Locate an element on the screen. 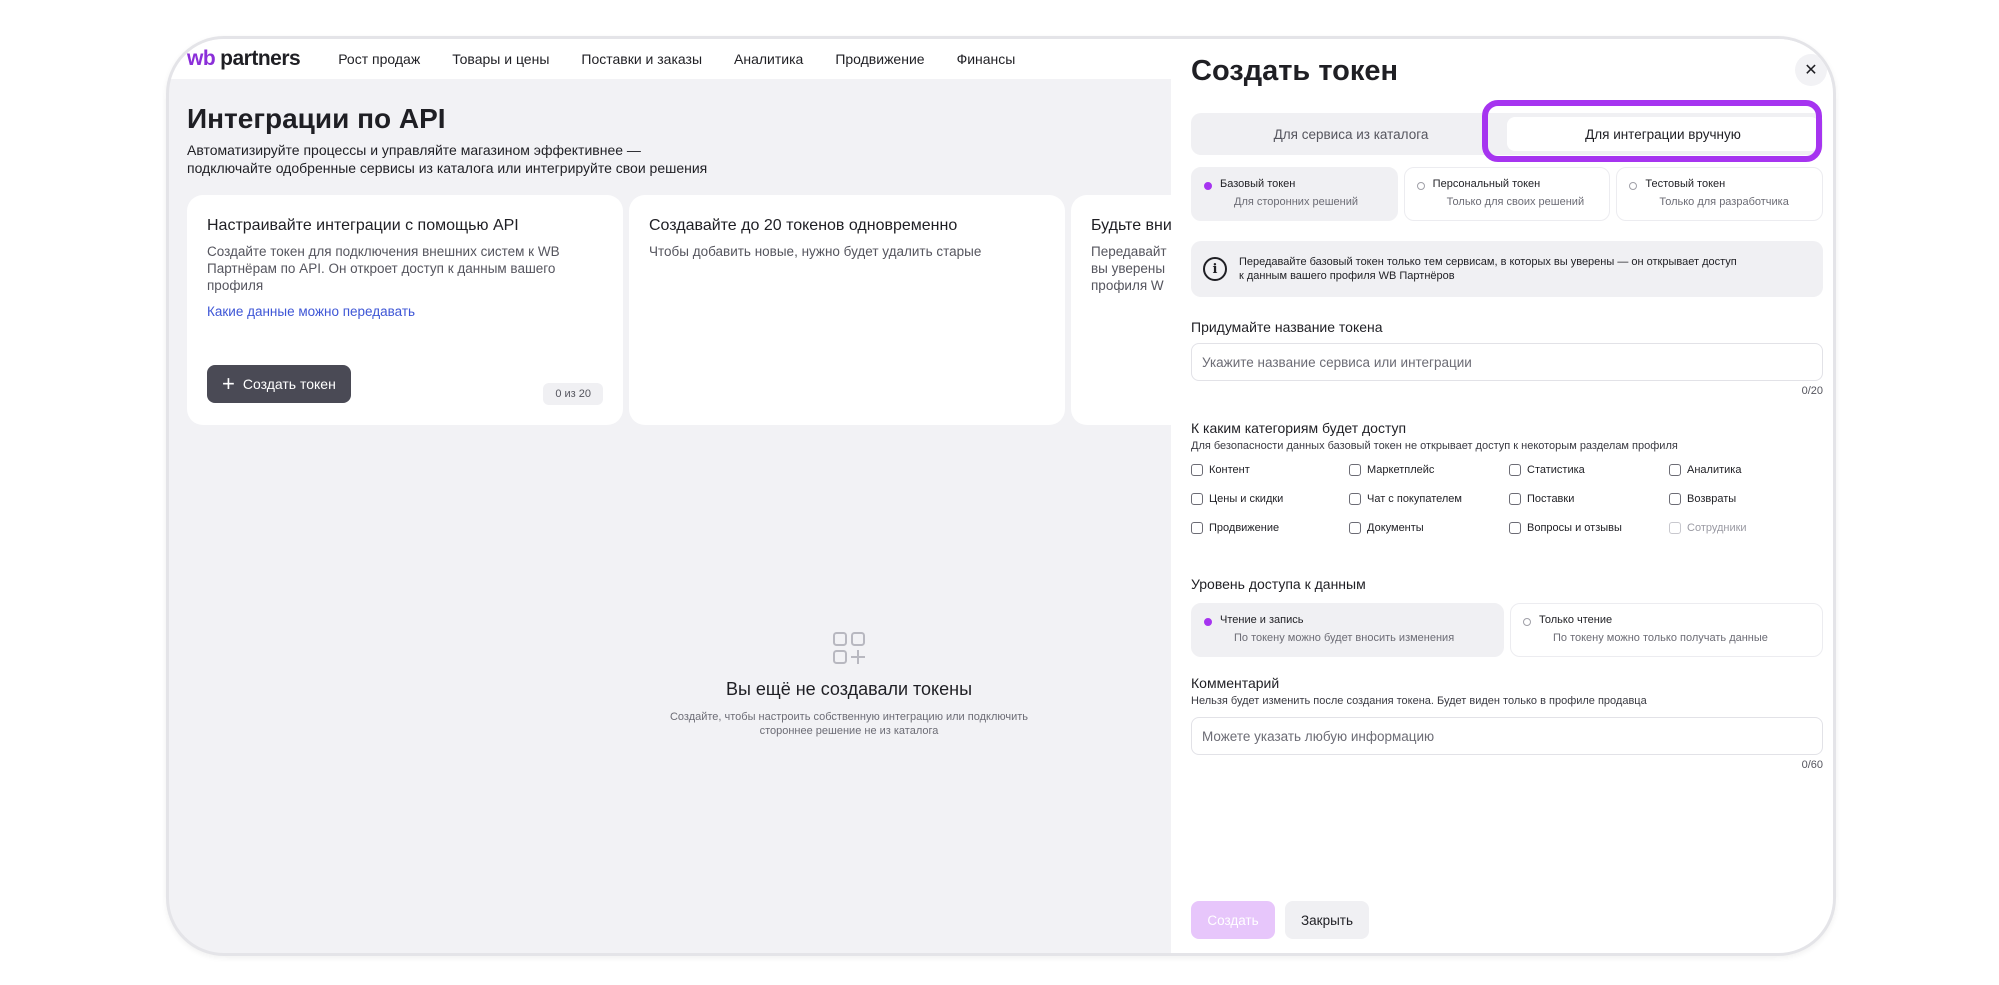  wb-partners-logo: wb partners is located at coordinates (244, 59).